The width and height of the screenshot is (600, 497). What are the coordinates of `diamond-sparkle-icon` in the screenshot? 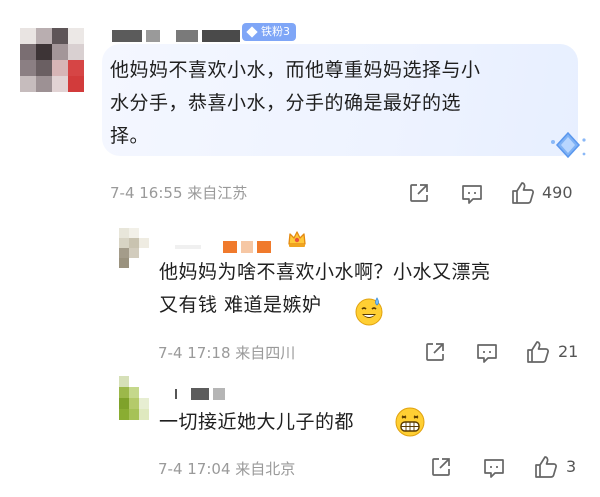 It's located at (568, 145).